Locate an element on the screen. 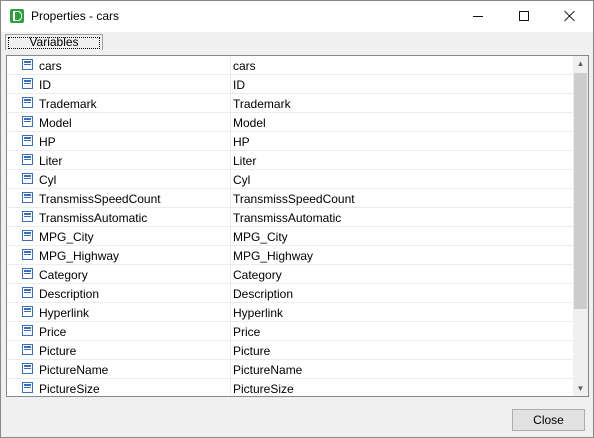 The width and height of the screenshot is (594, 438). list-item: cars cars is located at coordinates (290, 65).